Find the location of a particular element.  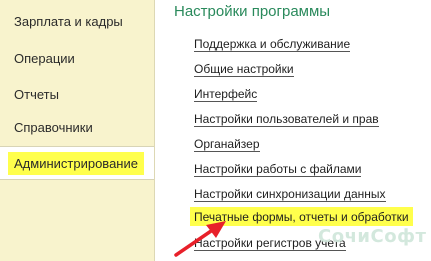

sidebar-item-references: Справочники is located at coordinates (77, 128).